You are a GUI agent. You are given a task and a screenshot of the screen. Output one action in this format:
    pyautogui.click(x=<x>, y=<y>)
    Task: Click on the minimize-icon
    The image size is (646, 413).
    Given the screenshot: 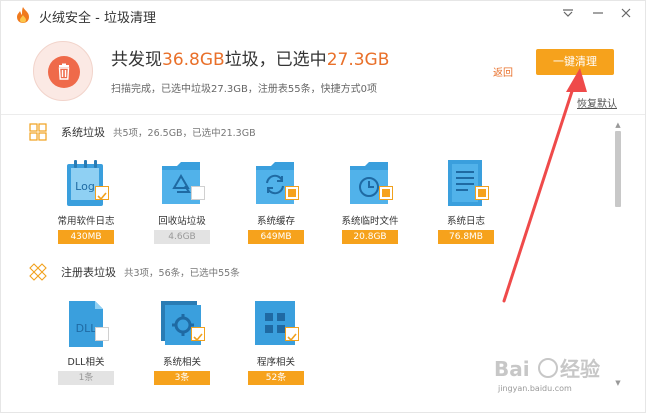 What is the action you would take?
    pyautogui.click(x=598, y=15)
    